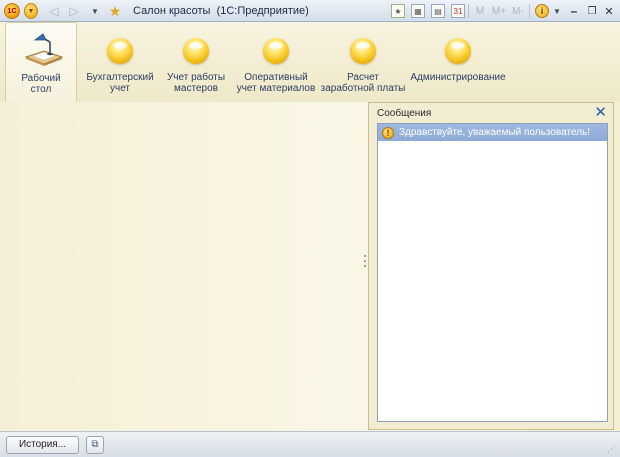  What do you see at coordinates (542, 11) in the screenshot?
I see `info-icon: i` at bounding box center [542, 11].